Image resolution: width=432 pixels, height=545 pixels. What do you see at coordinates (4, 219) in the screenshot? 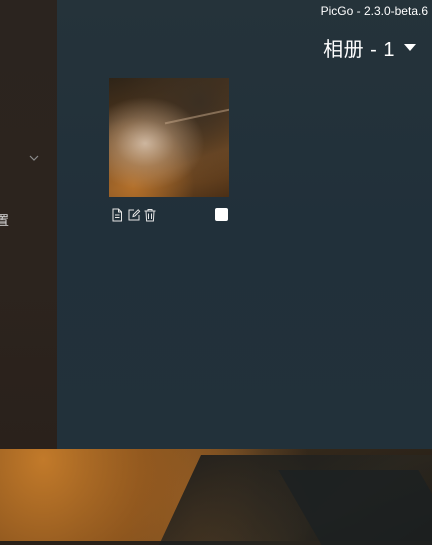
I see `sidebar-item-label: 置` at bounding box center [4, 219].